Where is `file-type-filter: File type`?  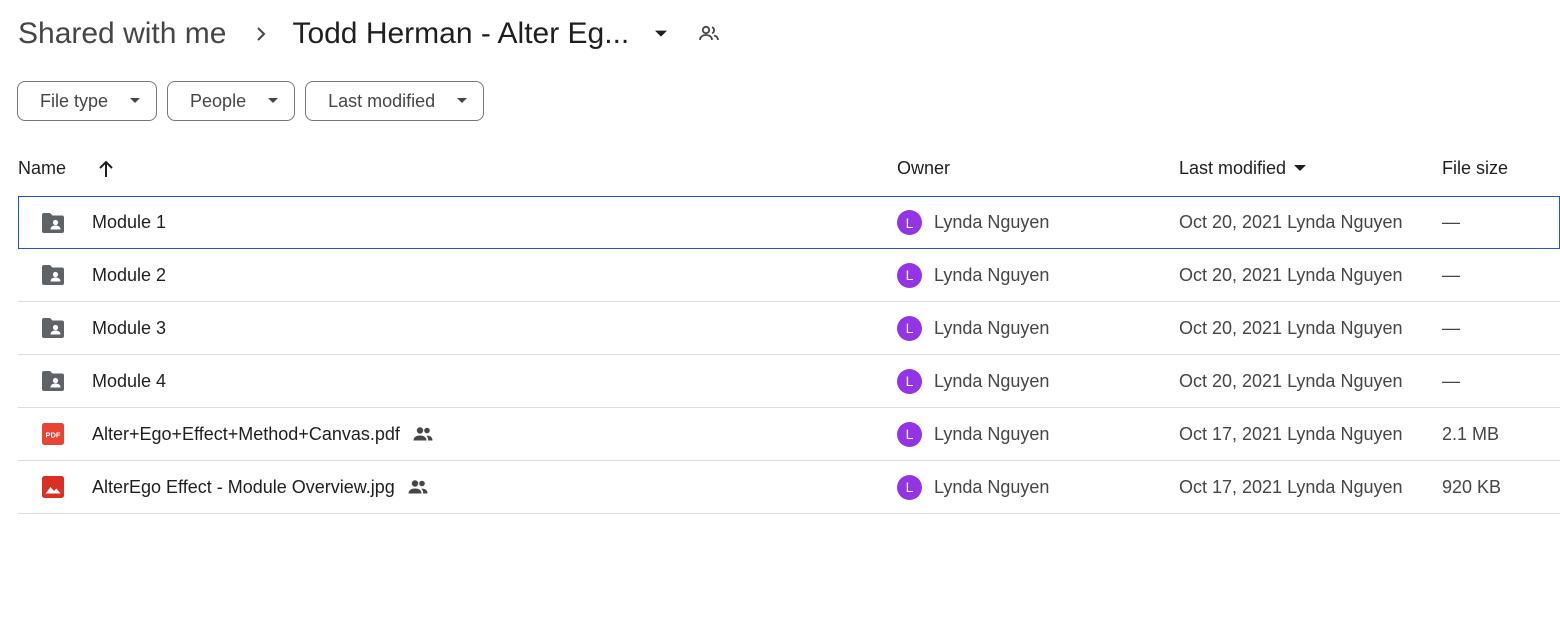
file-type-filter: File type is located at coordinates (87, 101).